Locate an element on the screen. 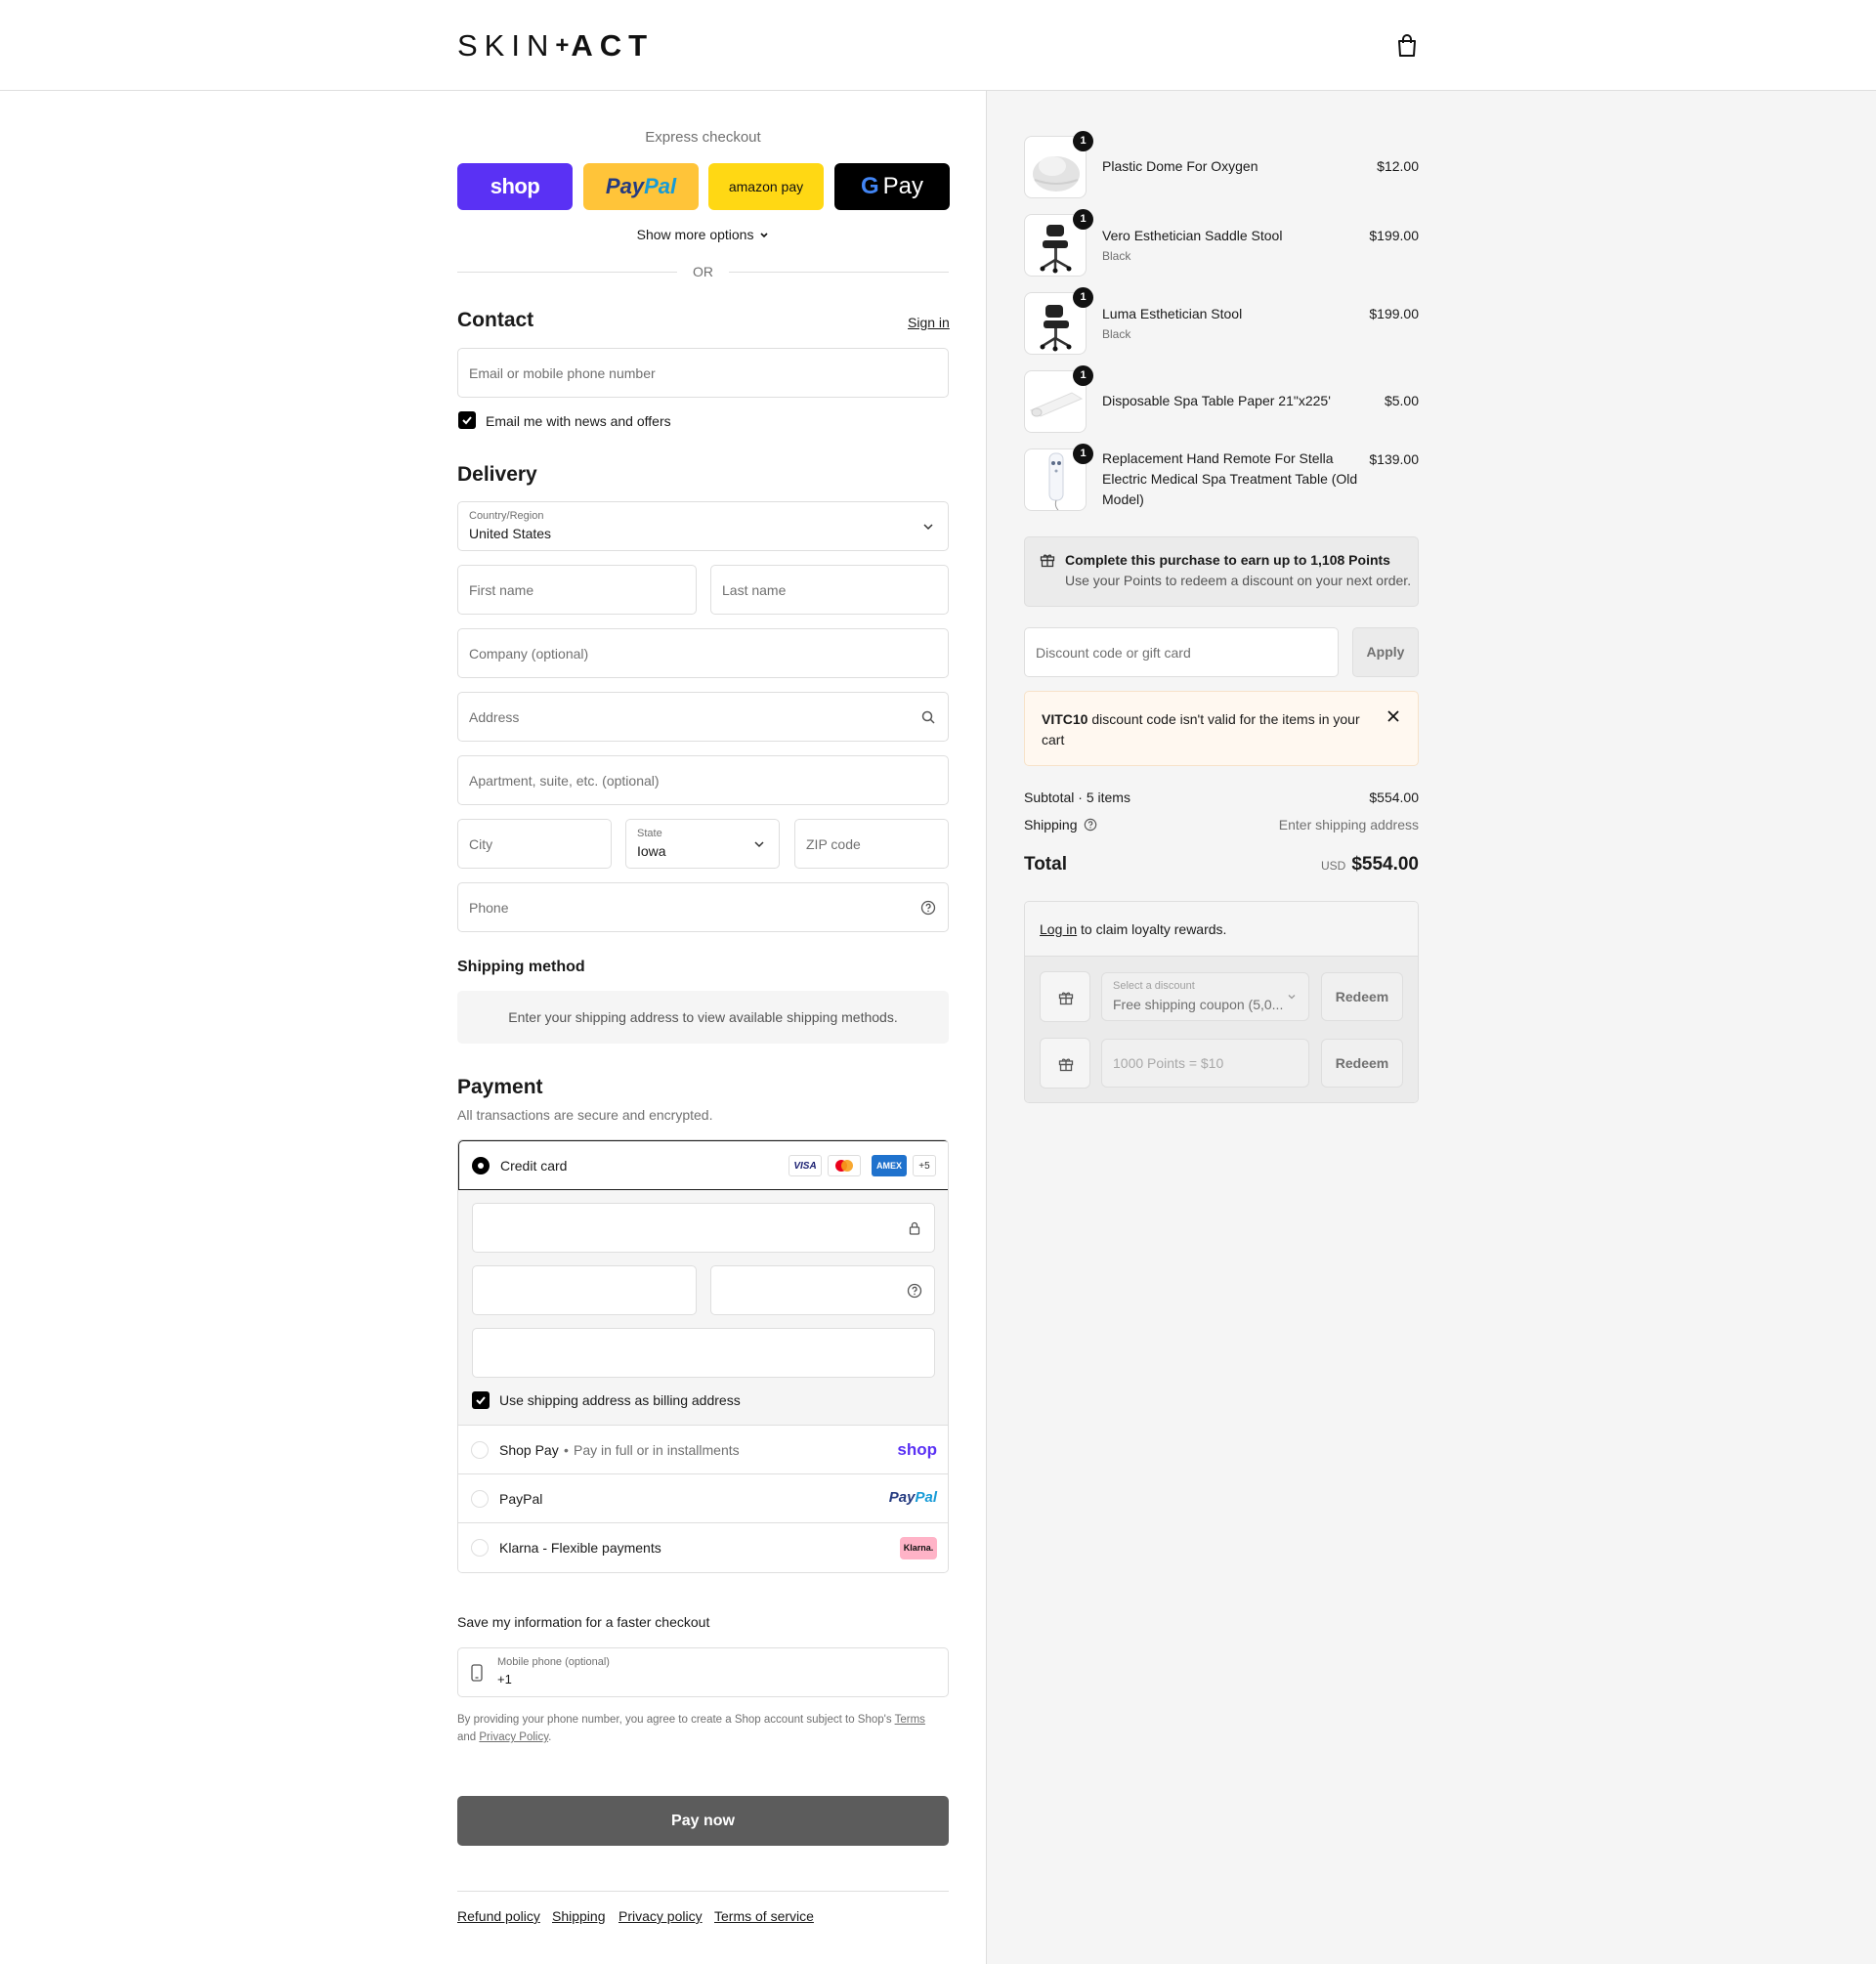 The width and height of the screenshot is (1876, 1964). first-name-placeholder: First name is located at coordinates (501, 590).